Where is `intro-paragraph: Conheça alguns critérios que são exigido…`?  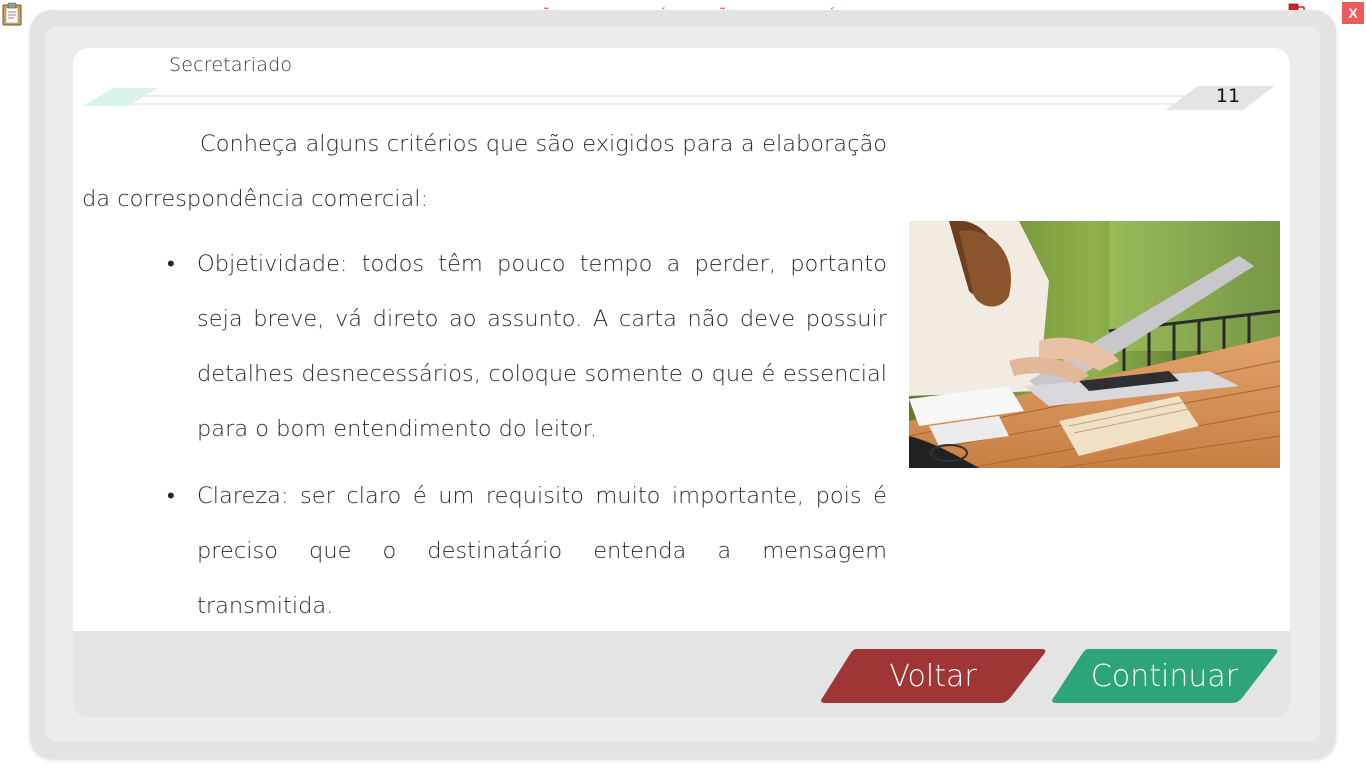
intro-paragraph: Conheça alguns critérios que são exigido… is located at coordinates (484, 171).